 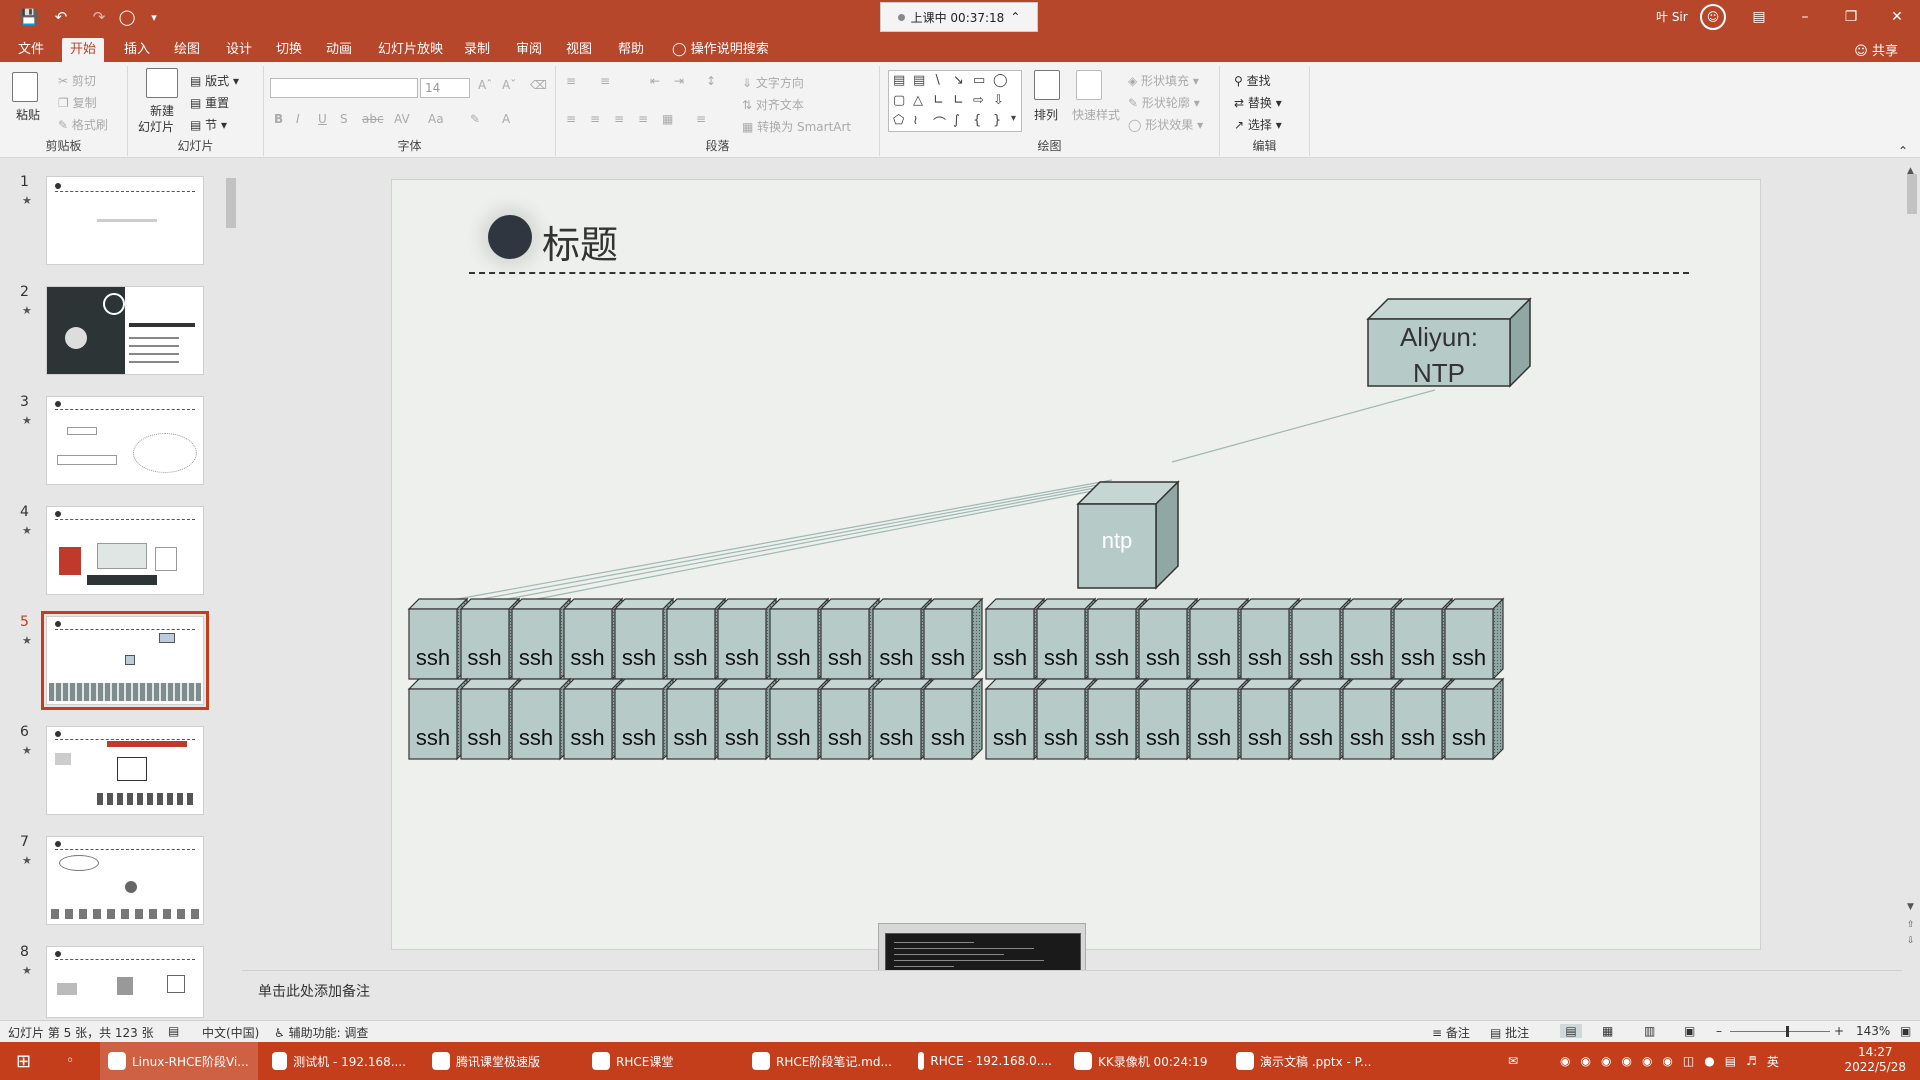 I want to click on thumbnail-slide-7: 7 ★, so click(x=120, y=871).